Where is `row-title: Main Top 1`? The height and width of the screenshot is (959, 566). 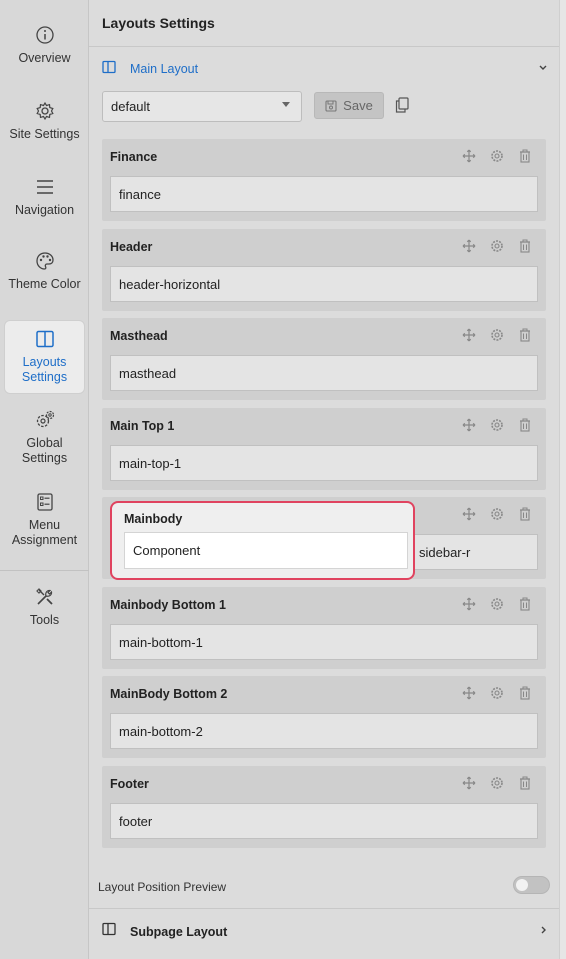 row-title: Main Top 1 is located at coordinates (142, 426).